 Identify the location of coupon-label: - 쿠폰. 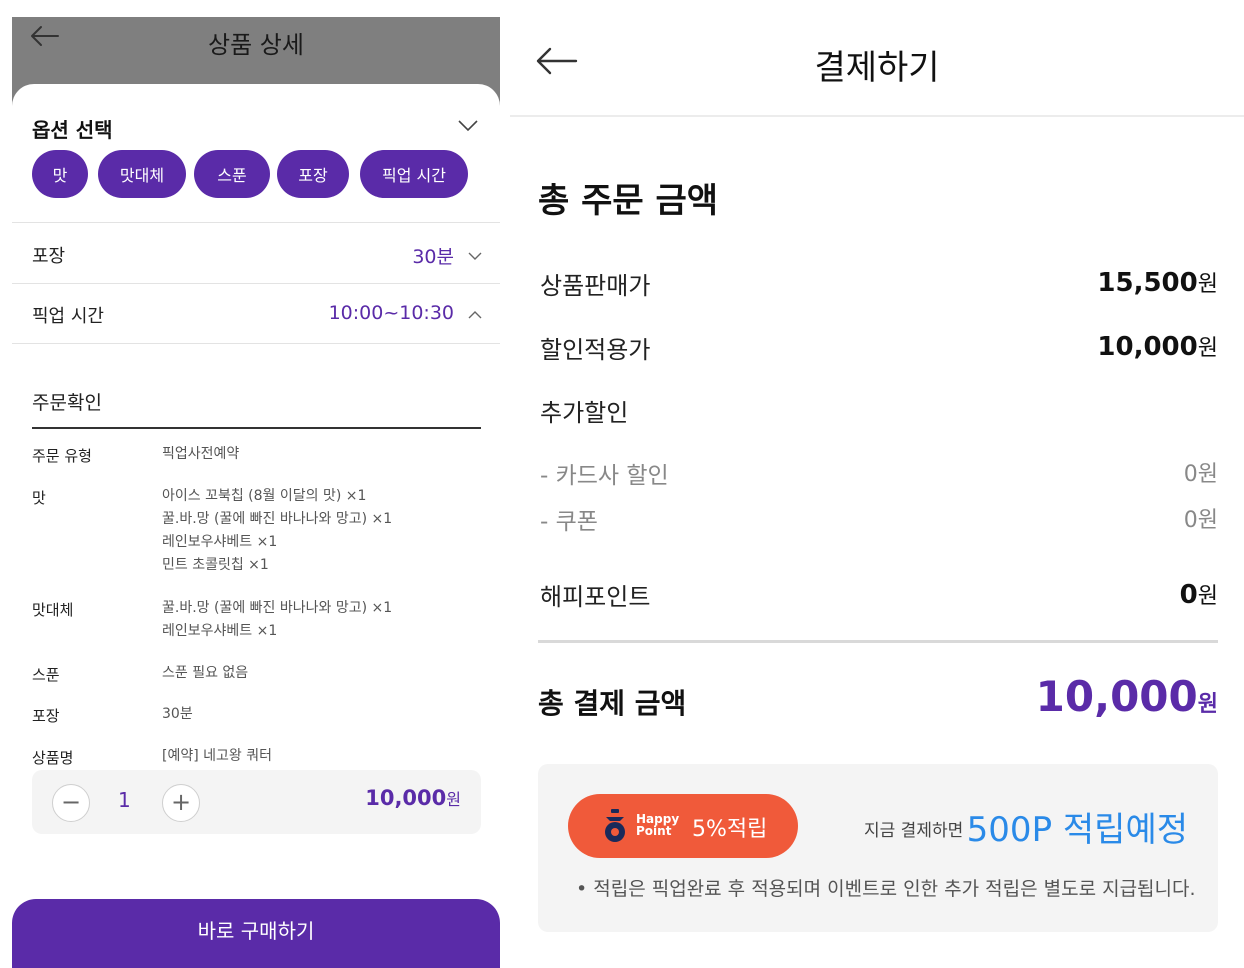
(569, 522).